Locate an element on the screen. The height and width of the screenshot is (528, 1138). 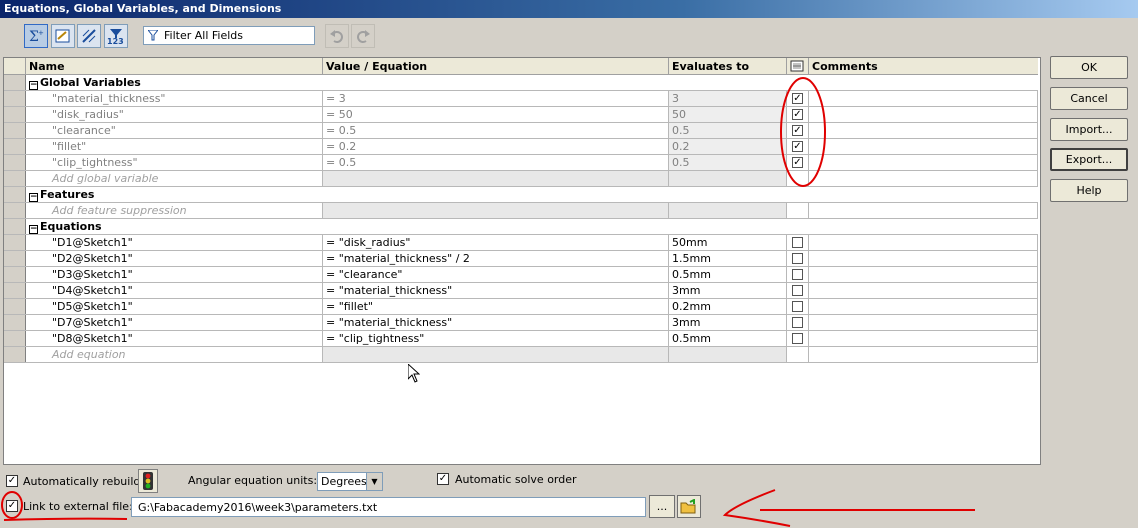
open-folder-icon is located at coordinates (689, 506).